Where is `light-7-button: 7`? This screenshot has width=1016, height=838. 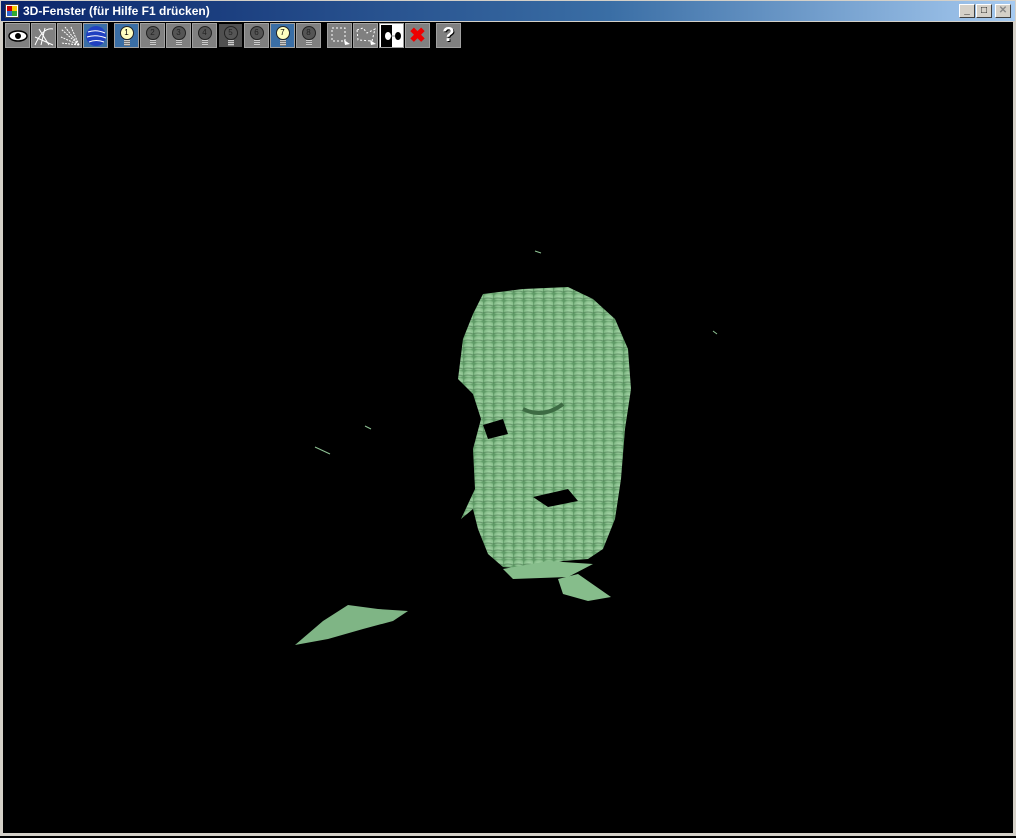
light-7-button: 7 is located at coordinates (282, 35).